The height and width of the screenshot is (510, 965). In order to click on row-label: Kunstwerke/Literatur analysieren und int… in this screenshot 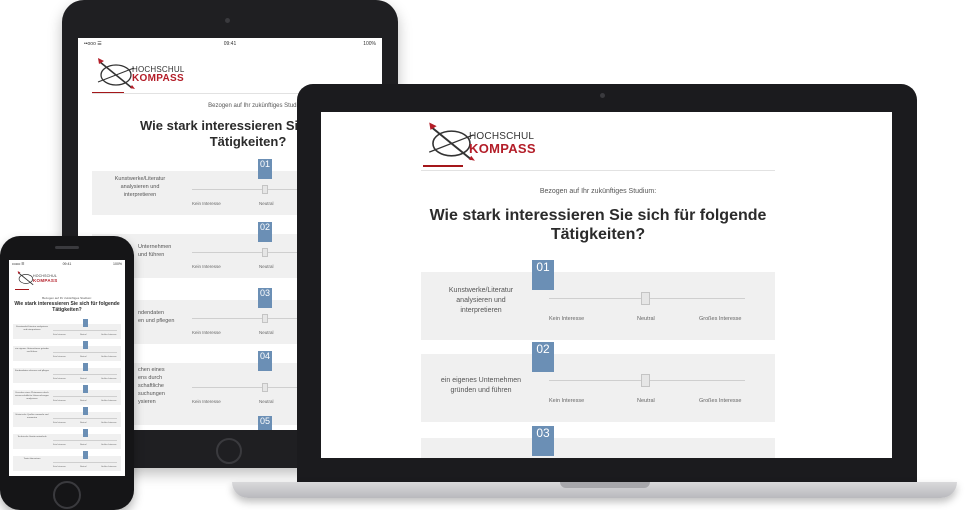, I will do `click(32, 328)`.